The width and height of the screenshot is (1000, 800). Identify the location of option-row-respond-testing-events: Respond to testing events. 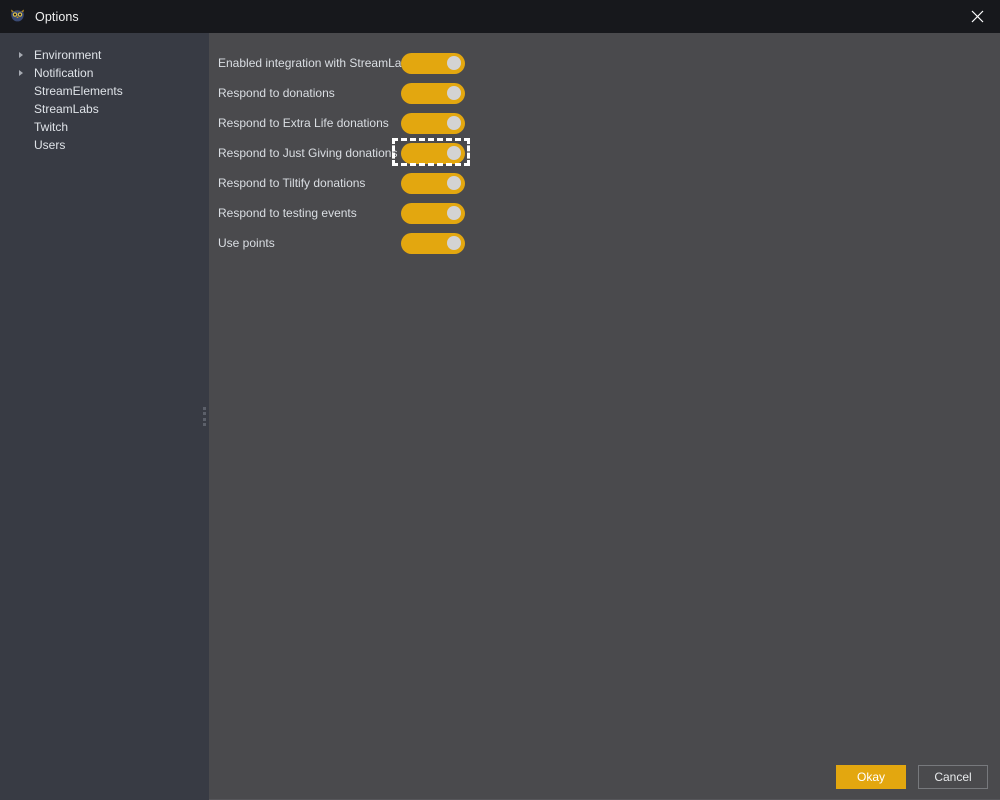
(609, 213).